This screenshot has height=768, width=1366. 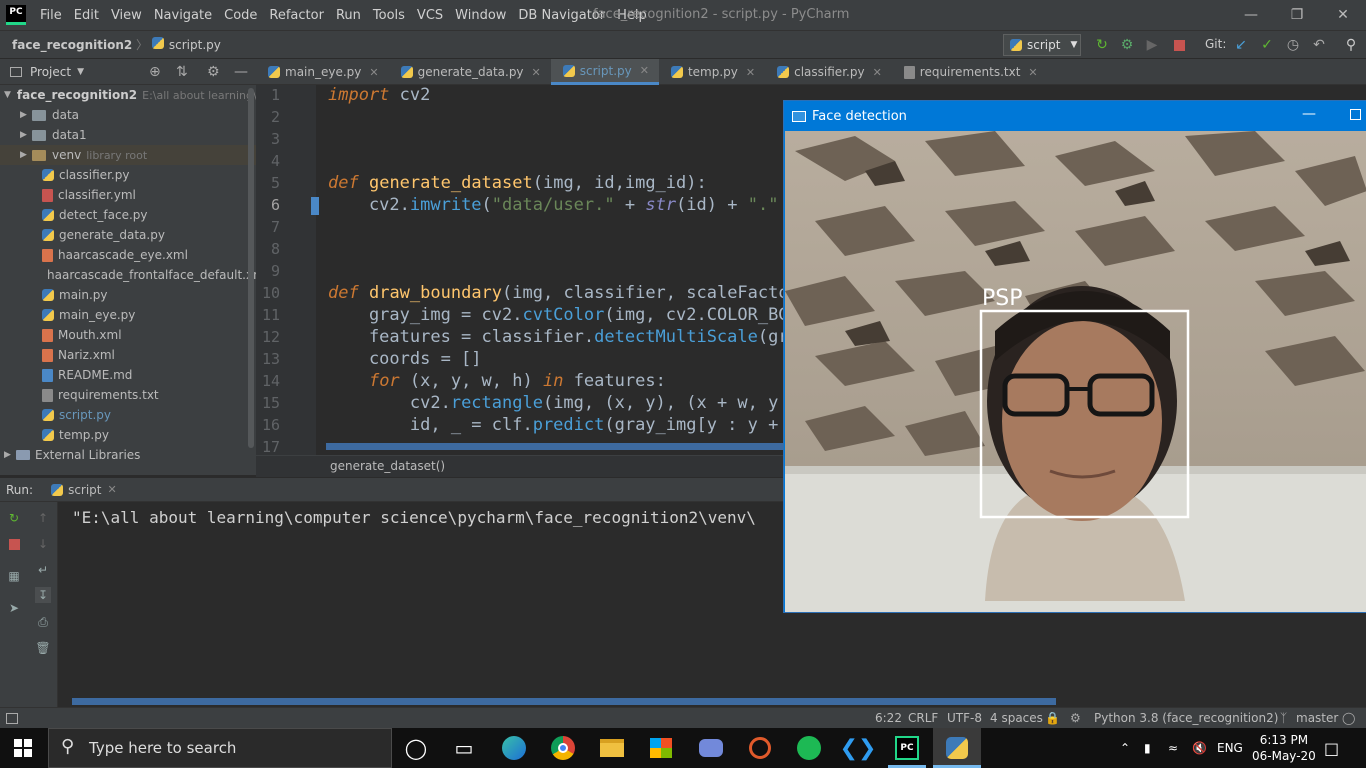 I want to click on git-update-icon: ↙, so click(x=1241, y=45).